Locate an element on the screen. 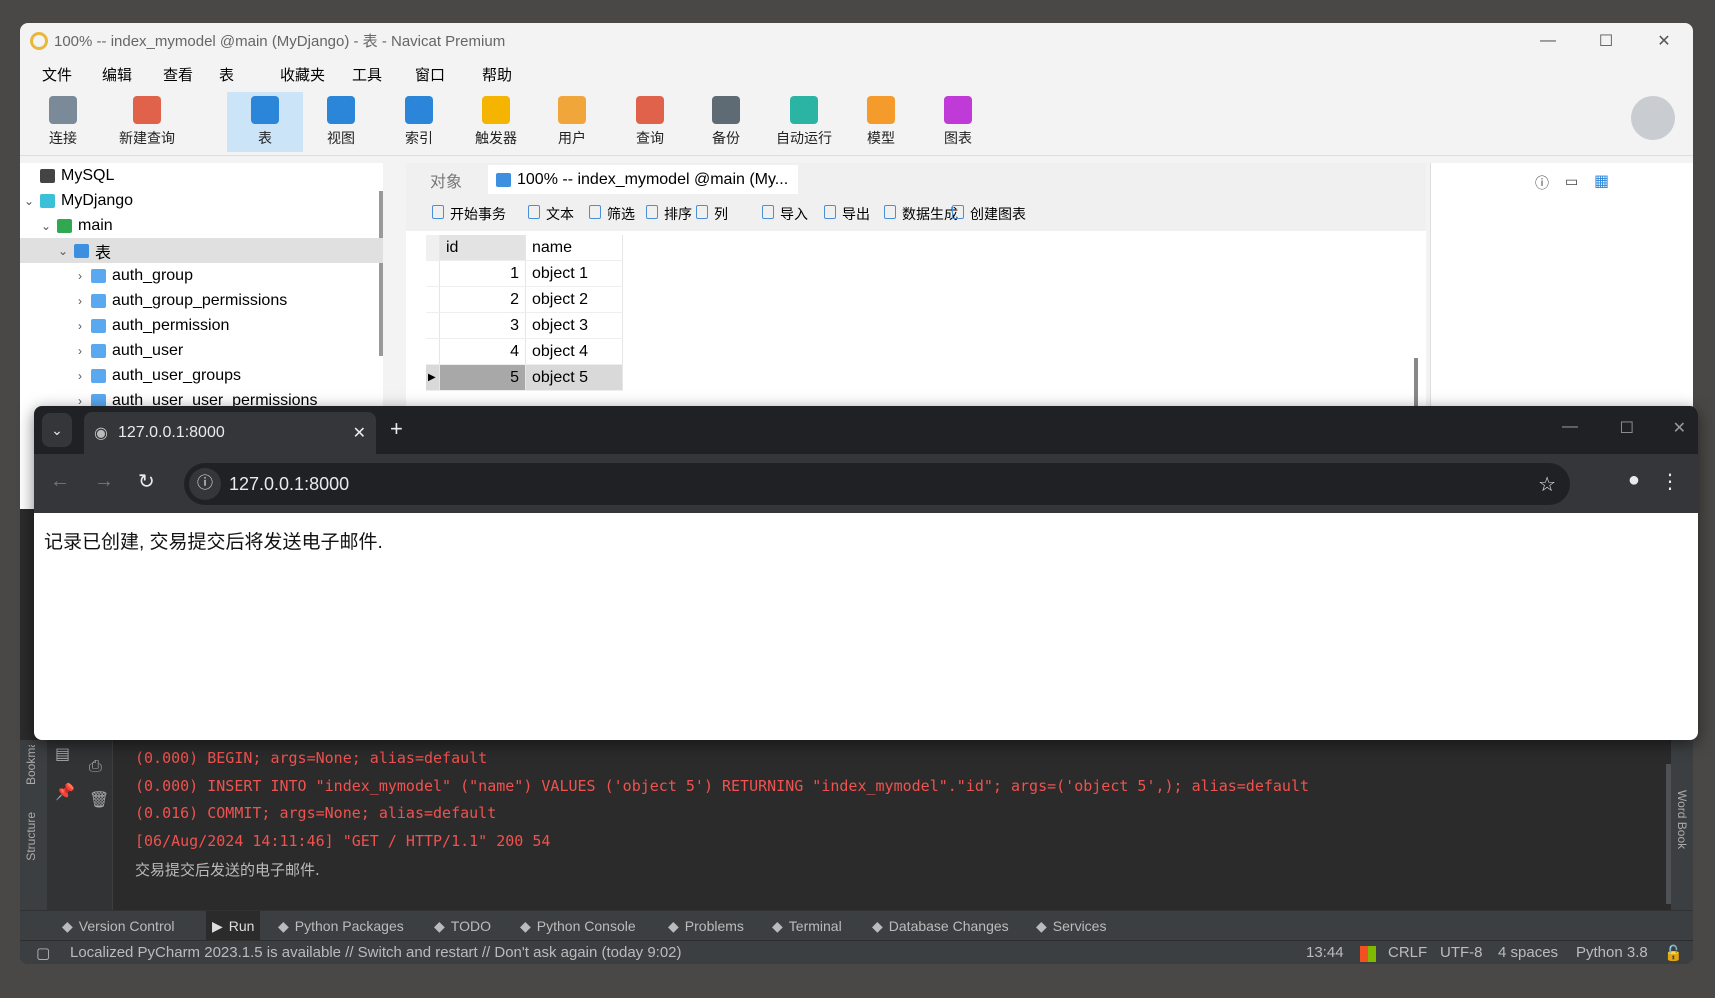  toolbar-table-button: 表 is located at coordinates (265, 122).